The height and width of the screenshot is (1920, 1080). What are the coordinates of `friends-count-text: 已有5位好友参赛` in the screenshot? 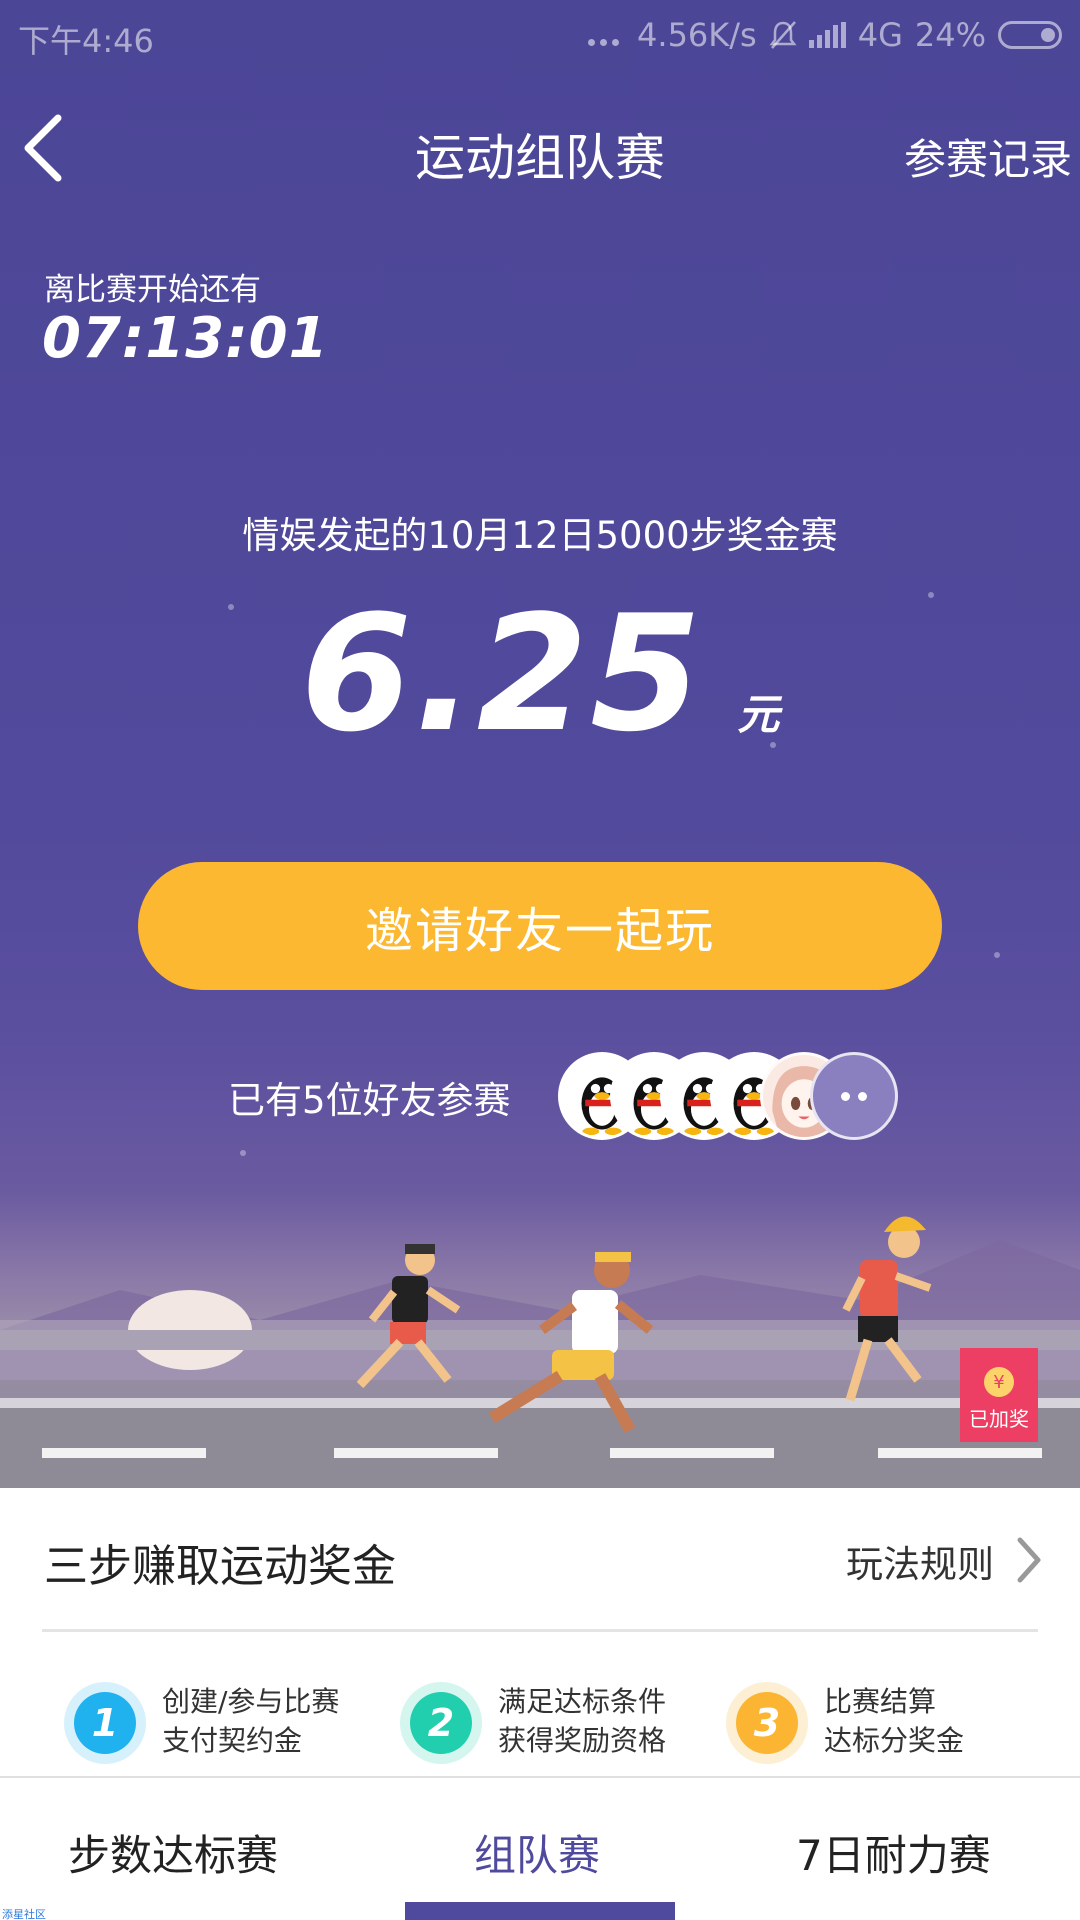 It's located at (369, 1100).